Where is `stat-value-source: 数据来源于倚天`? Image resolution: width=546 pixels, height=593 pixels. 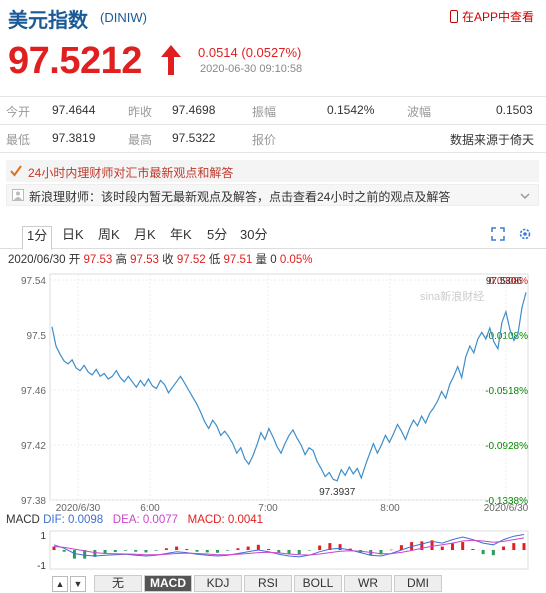
stat-value-source: 数据来源于倚天 is located at coordinates (492, 140).